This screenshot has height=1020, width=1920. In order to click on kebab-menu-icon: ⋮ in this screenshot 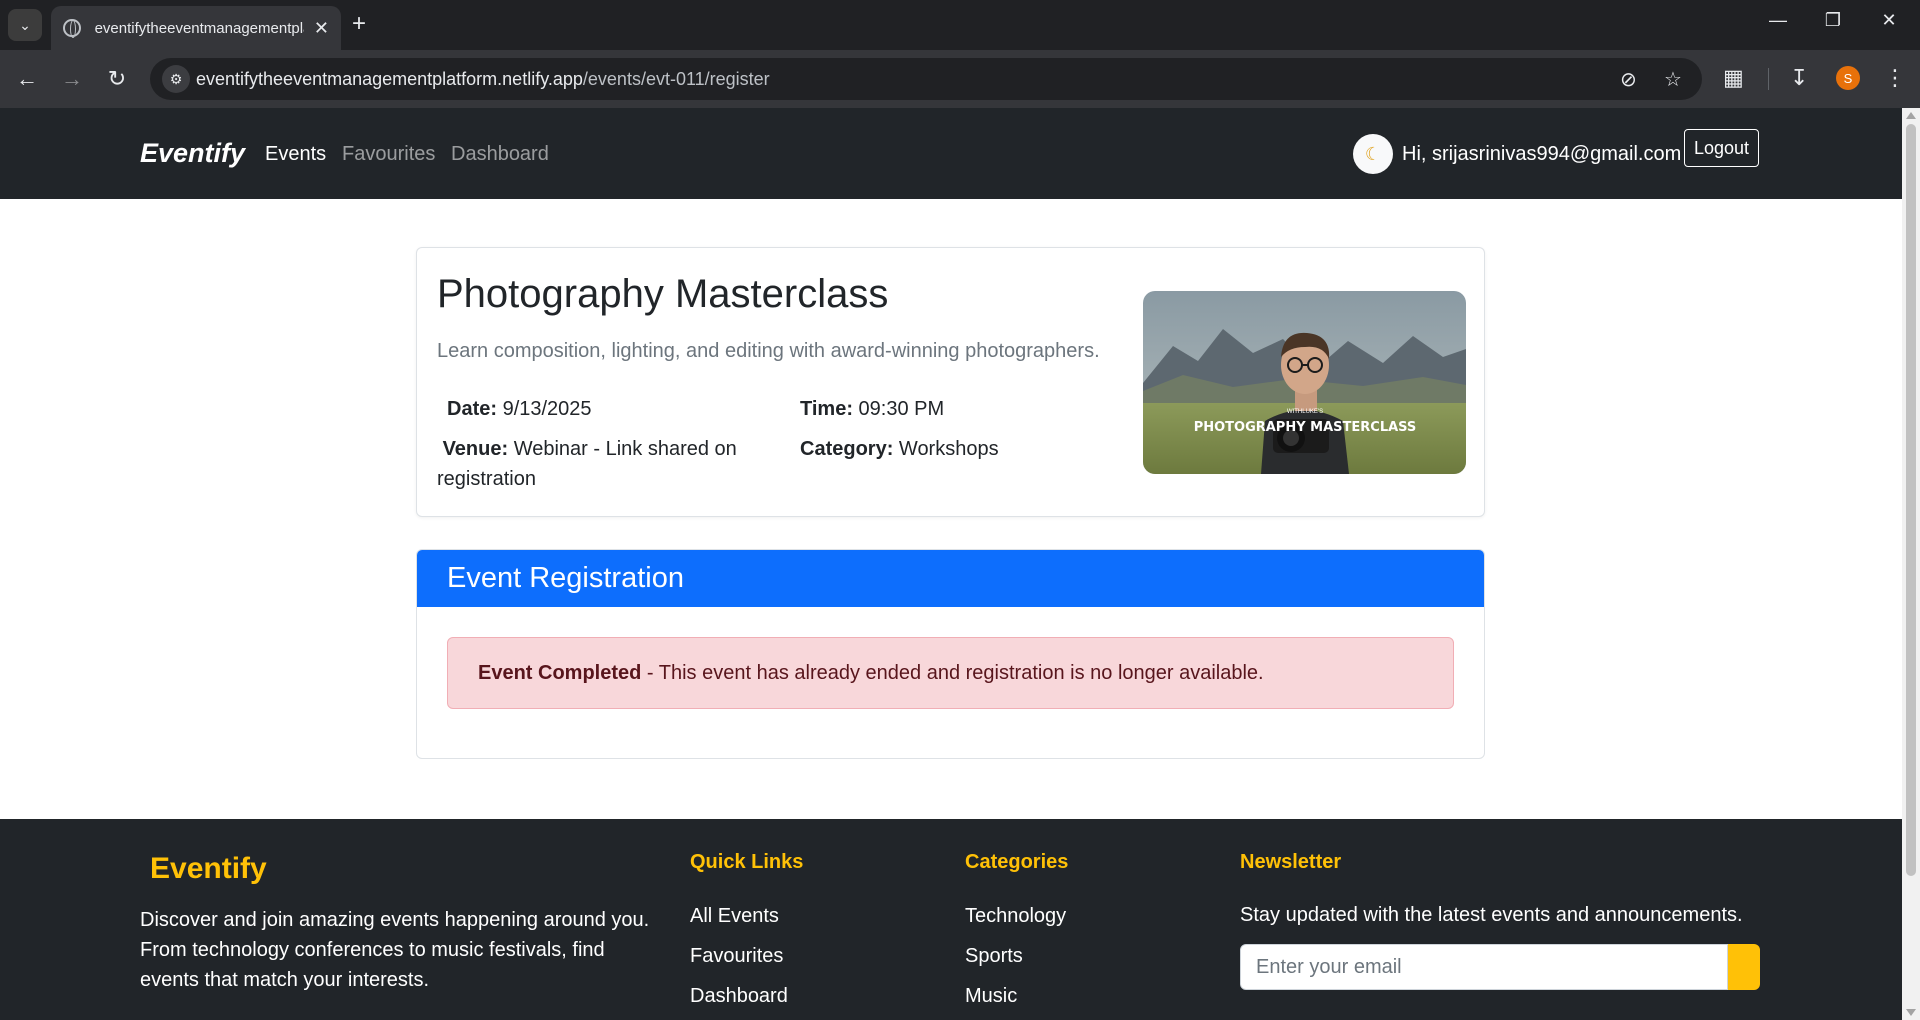, I will do `click(1895, 78)`.